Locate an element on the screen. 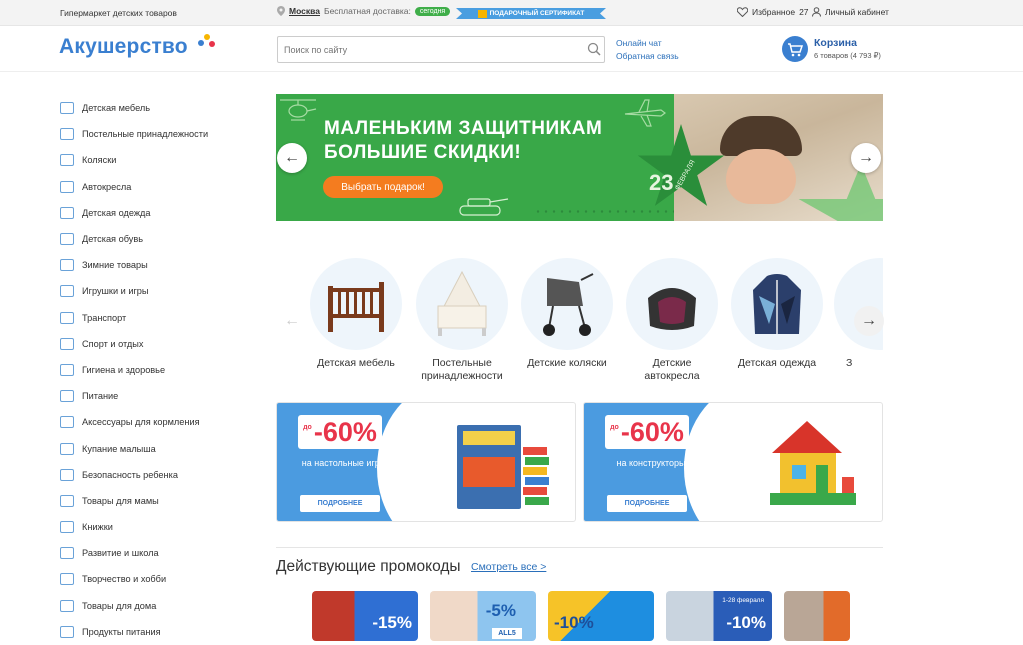 The width and height of the screenshot is (1023, 645). hero-prev-arrow-icon: ← is located at coordinates (292, 158).